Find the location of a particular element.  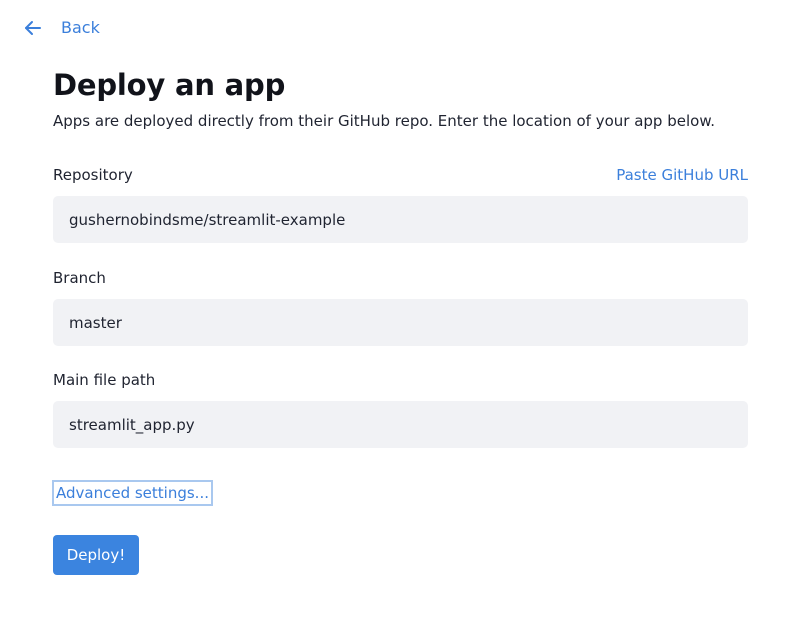

back-link: Back is located at coordinates (62, 27).